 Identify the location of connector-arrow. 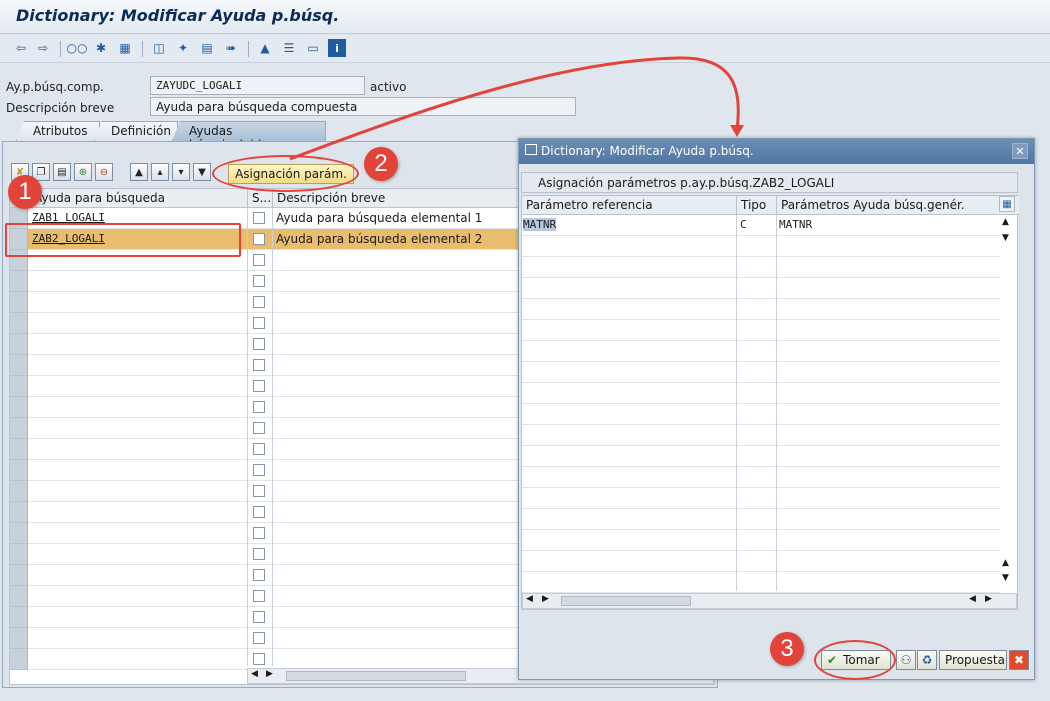
(516, 108).